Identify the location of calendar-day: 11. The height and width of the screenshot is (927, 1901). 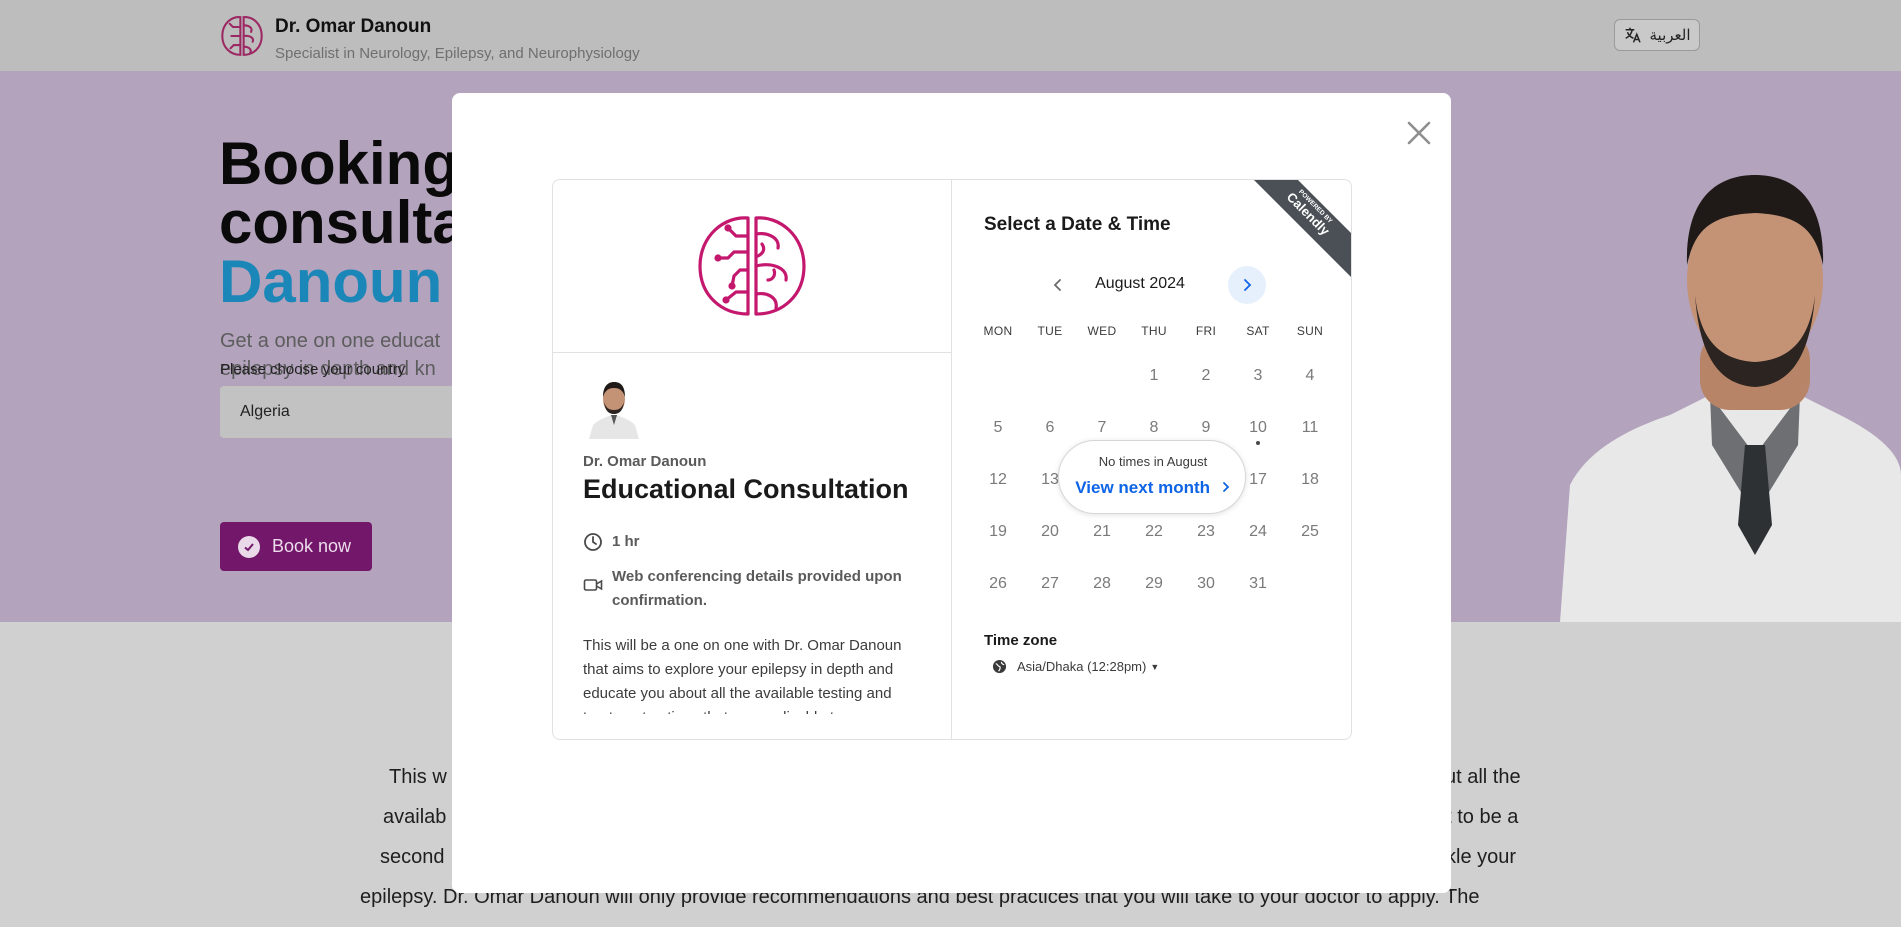
(1310, 427).